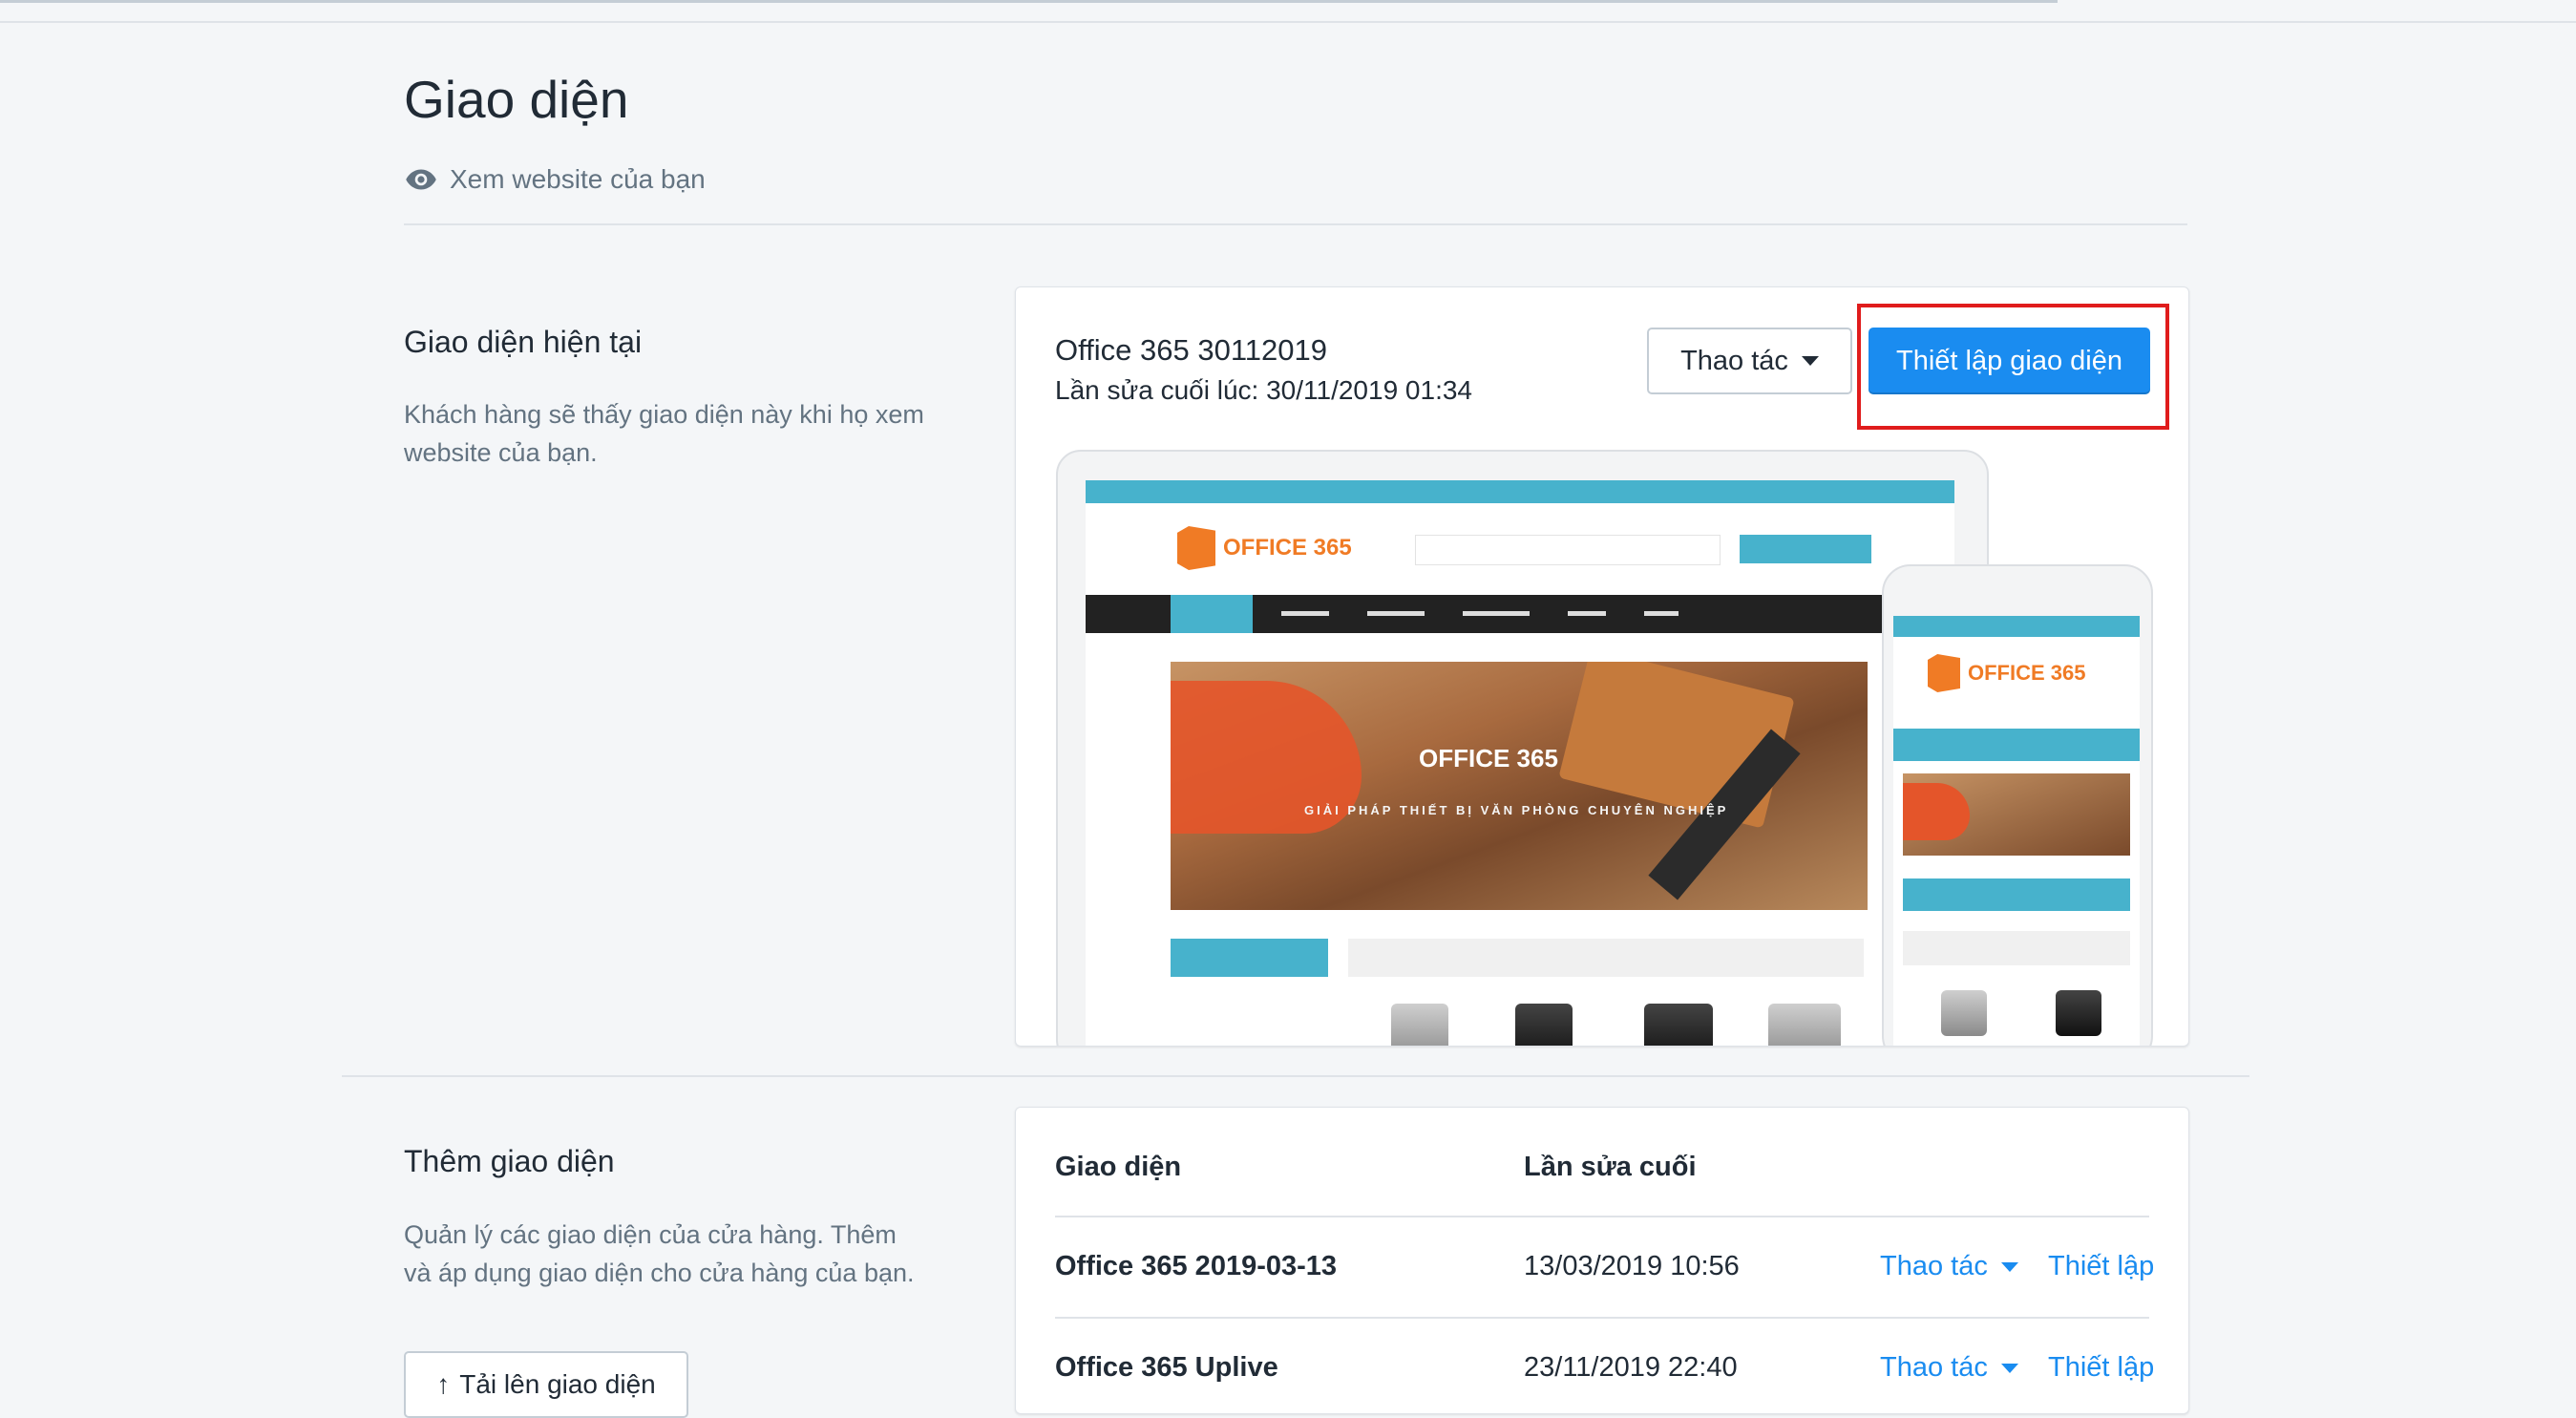 The image size is (2576, 1418). What do you see at coordinates (578, 179) in the screenshot?
I see `view-website-label: Xem website của bạn` at bounding box center [578, 179].